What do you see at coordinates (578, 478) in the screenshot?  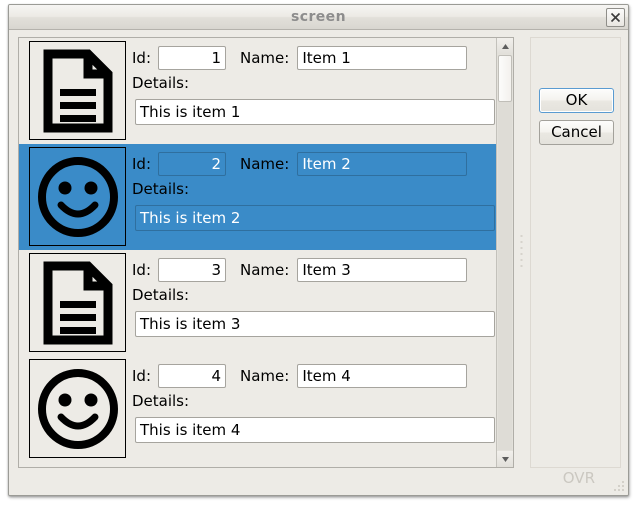 I see `status-badge-overwrite: OVR` at bounding box center [578, 478].